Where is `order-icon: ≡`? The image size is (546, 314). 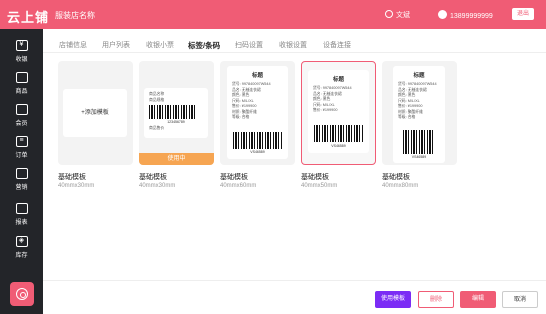
order-icon: ≡ is located at coordinates (21, 141).